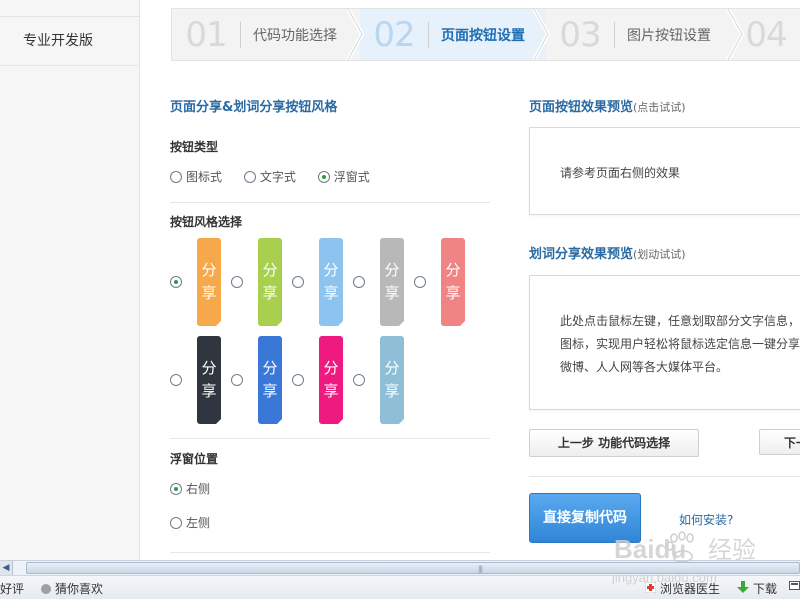 This screenshot has height=599, width=800. Describe the element at coordinates (206, 34) in the screenshot. I see `step-number: 01` at that location.